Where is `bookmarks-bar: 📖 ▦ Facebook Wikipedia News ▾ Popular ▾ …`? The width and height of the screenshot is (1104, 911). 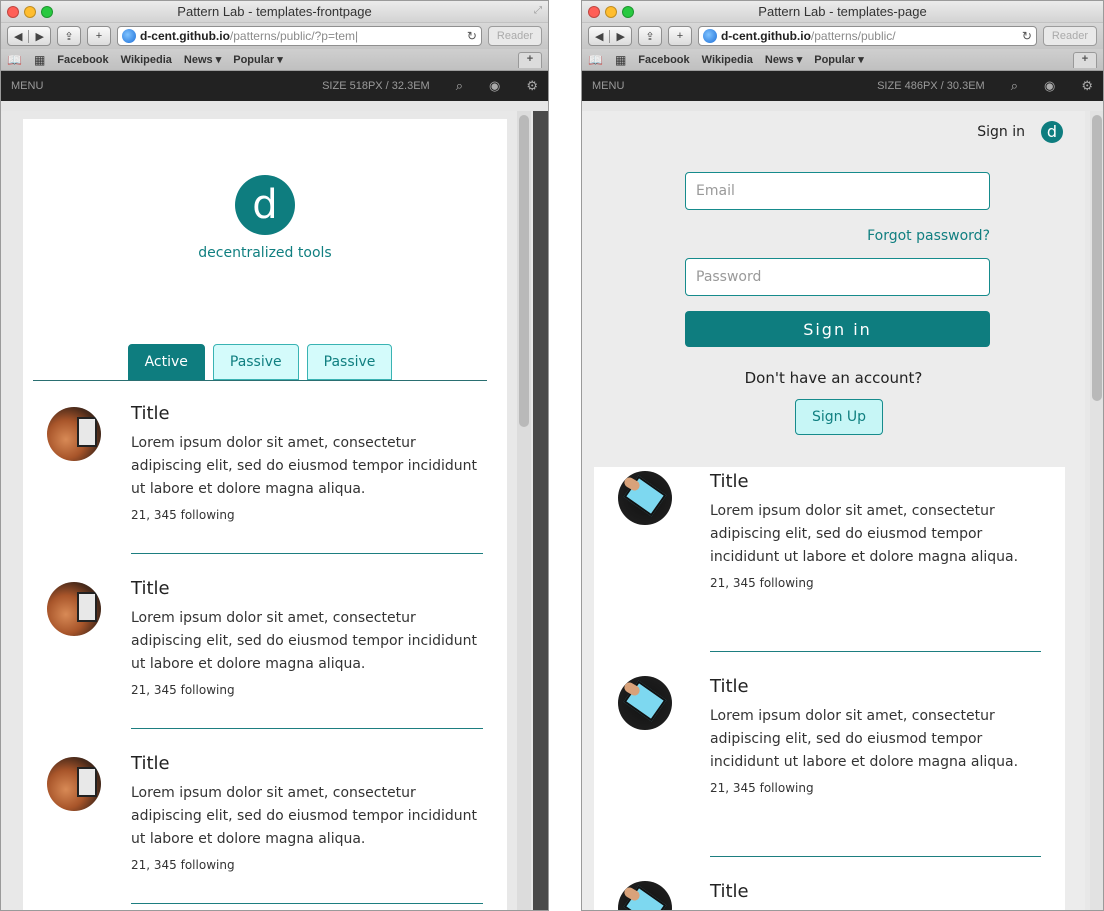
bookmarks-bar: 📖 ▦ Facebook Wikipedia News ▾ Popular ▾ … is located at coordinates (274, 60).